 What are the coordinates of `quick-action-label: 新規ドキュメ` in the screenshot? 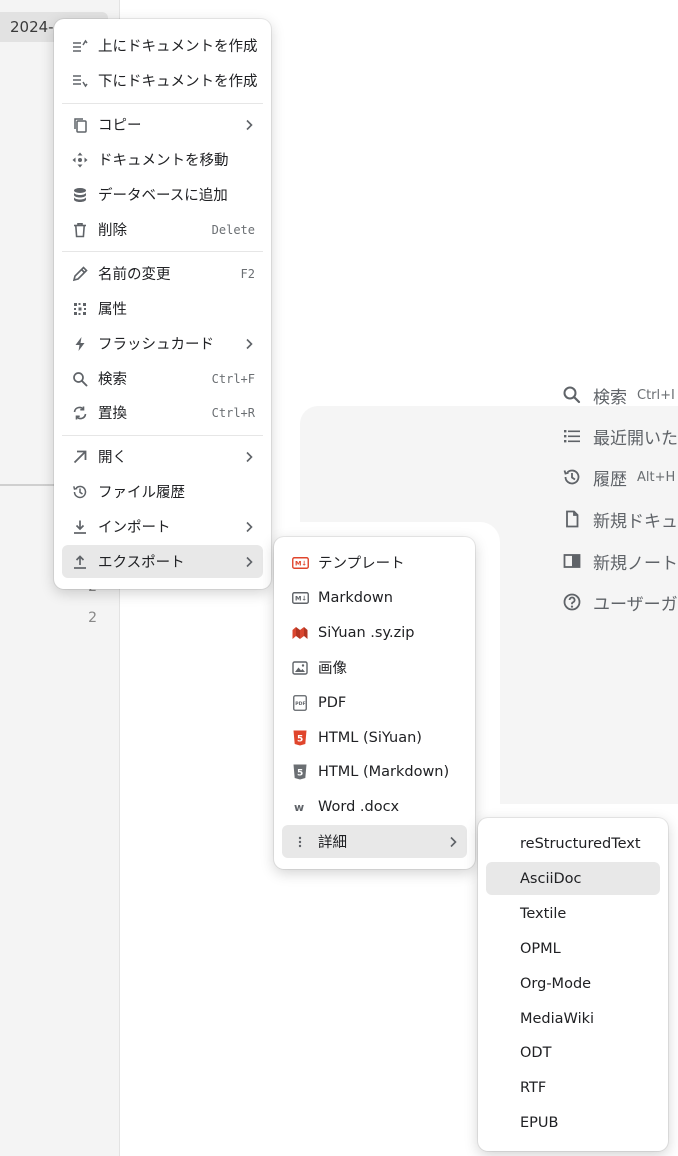 It's located at (635, 521).